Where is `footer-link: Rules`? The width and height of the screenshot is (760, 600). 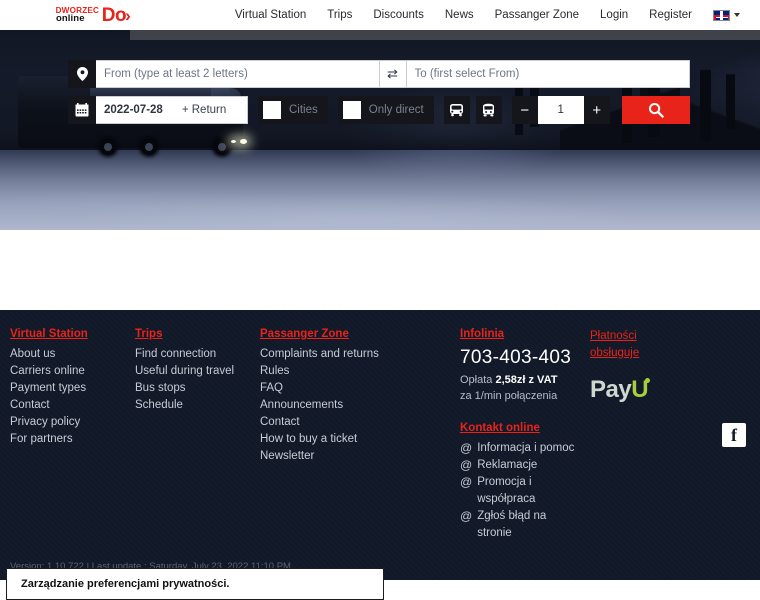
footer-link: Rules is located at coordinates (355, 371).